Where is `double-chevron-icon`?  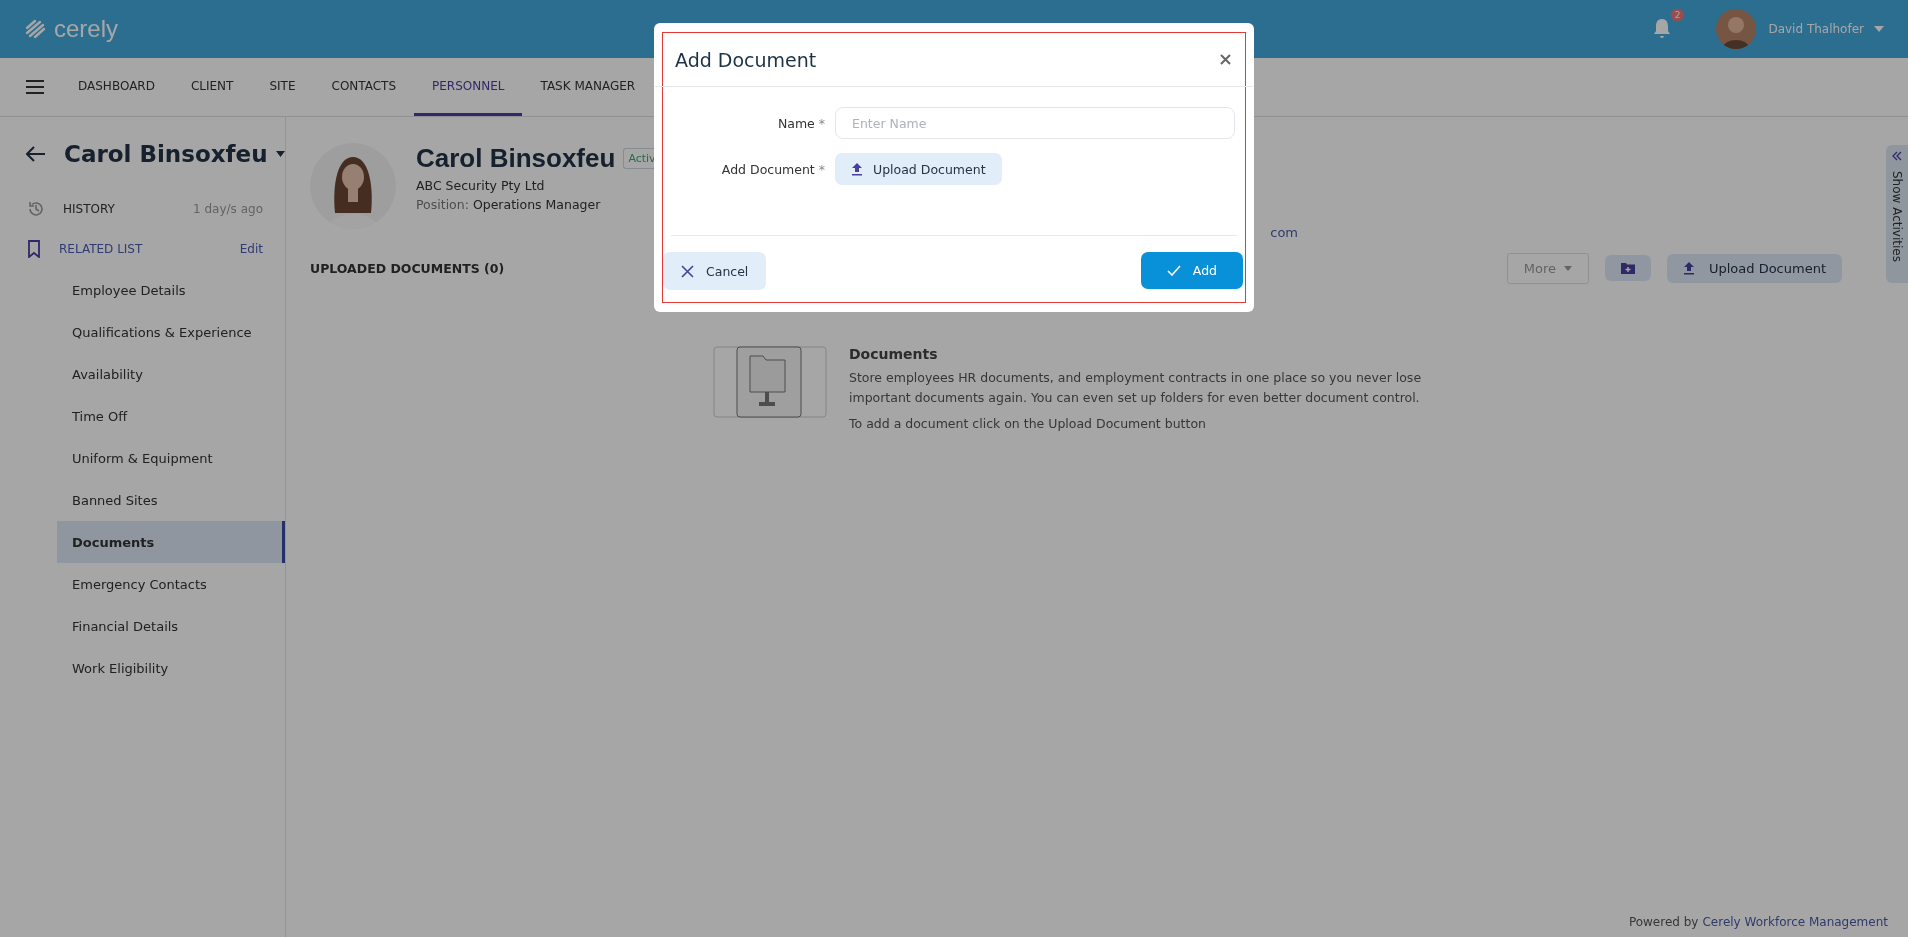 double-chevron-icon is located at coordinates (1897, 156).